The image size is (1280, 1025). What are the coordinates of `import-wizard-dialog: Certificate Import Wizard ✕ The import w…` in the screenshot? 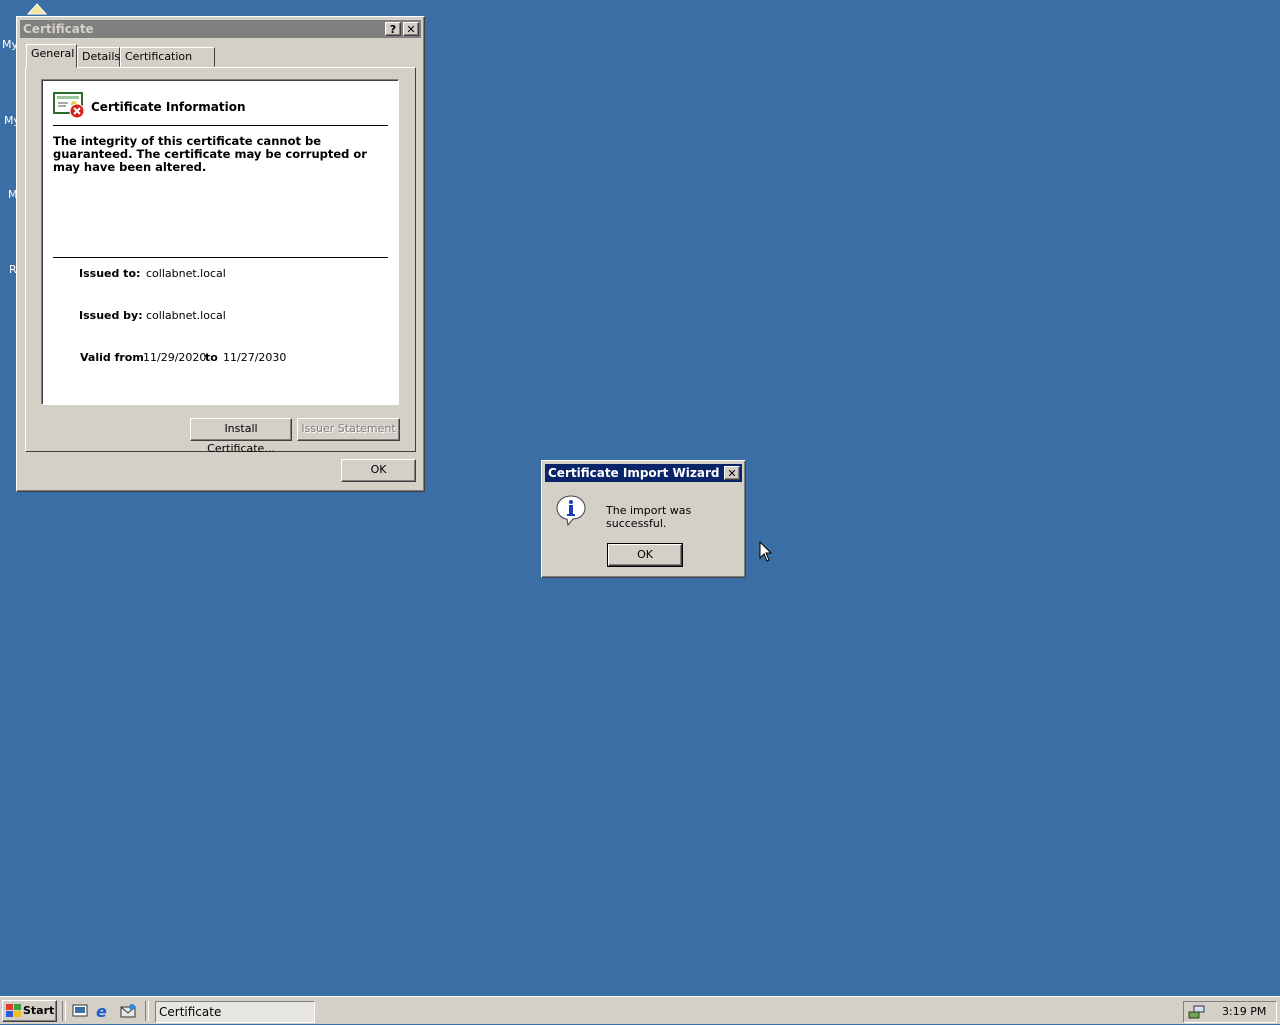 It's located at (643, 519).